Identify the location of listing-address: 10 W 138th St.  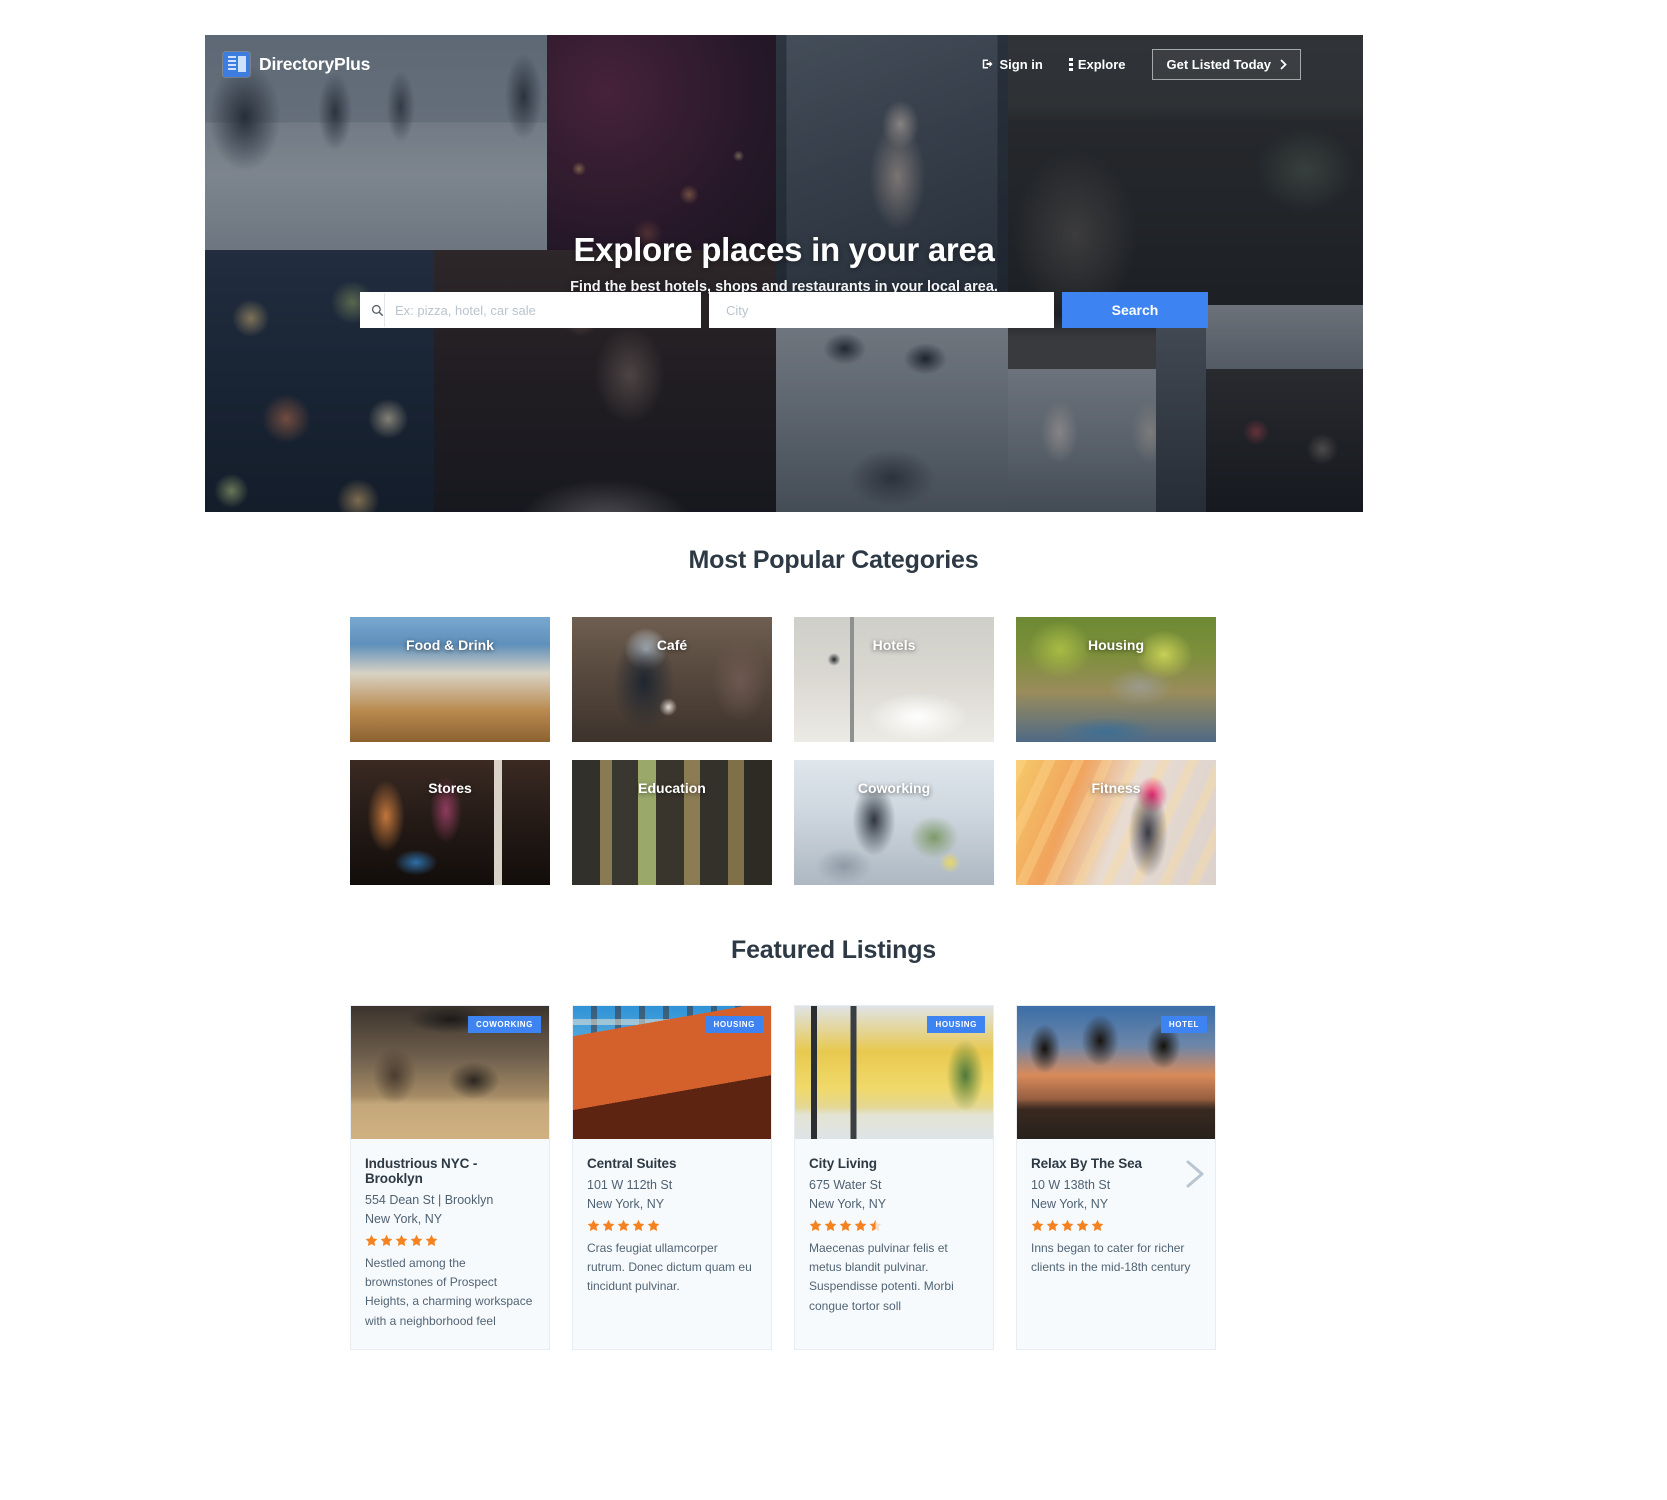
(1071, 1185).